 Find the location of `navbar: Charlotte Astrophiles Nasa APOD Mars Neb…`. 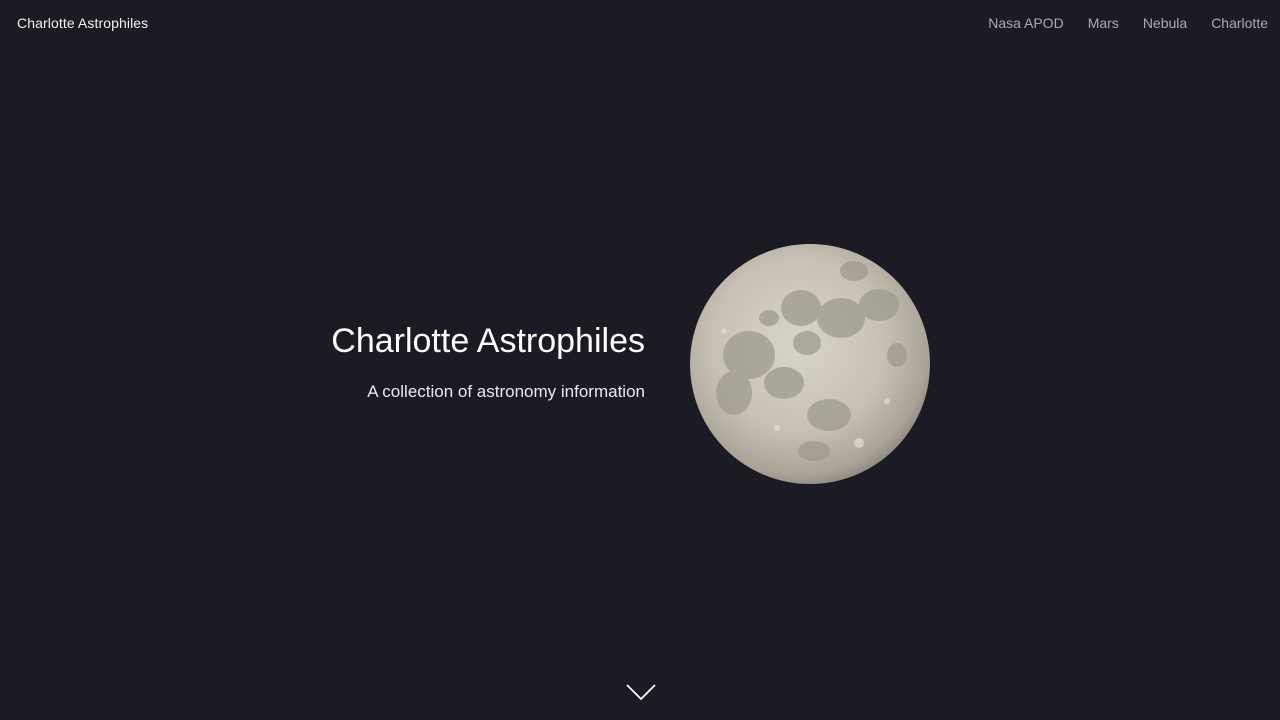

navbar: Charlotte Astrophiles Nasa APOD Mars Neb… is located at coordinates (640, 24).